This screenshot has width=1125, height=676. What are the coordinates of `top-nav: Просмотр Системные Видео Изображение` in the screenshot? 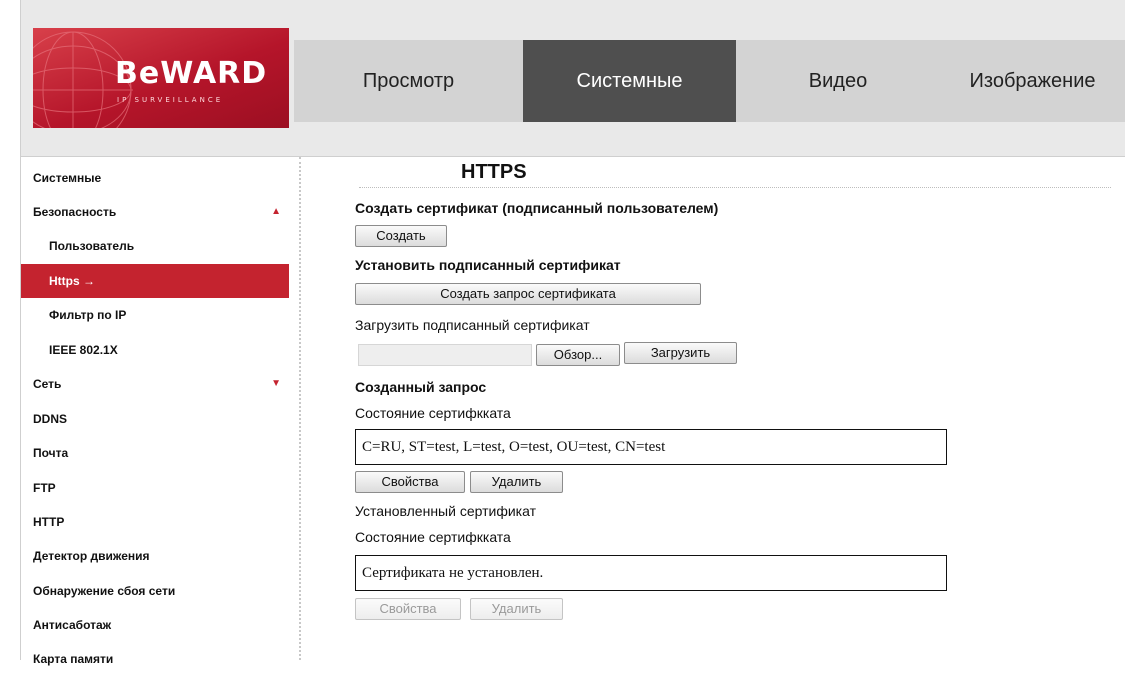 It's located at (709, 81).